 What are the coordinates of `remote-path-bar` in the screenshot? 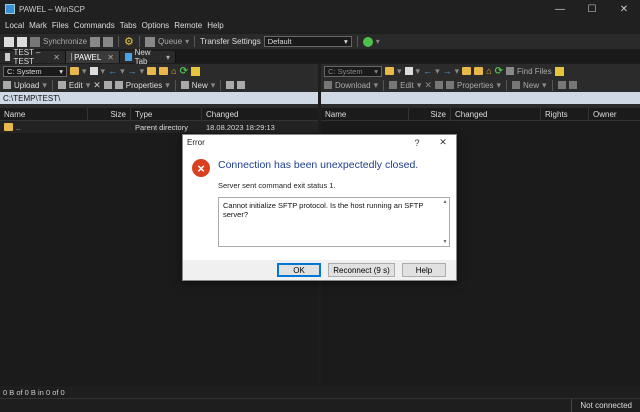 It's located at (480, 98).